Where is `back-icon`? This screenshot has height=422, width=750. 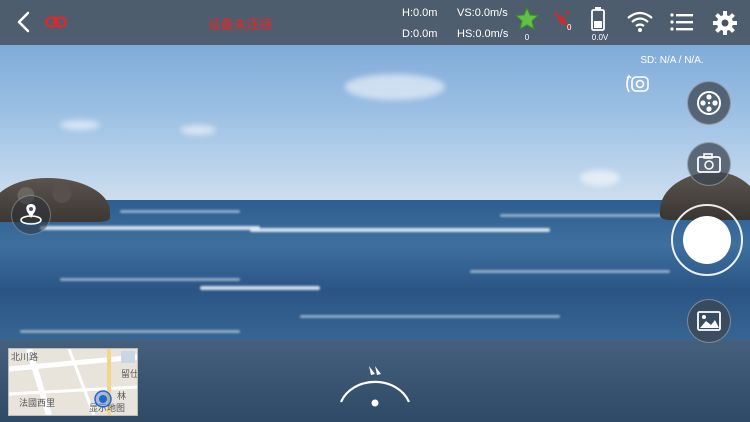 back-icon is located at coordinates (25, 22).